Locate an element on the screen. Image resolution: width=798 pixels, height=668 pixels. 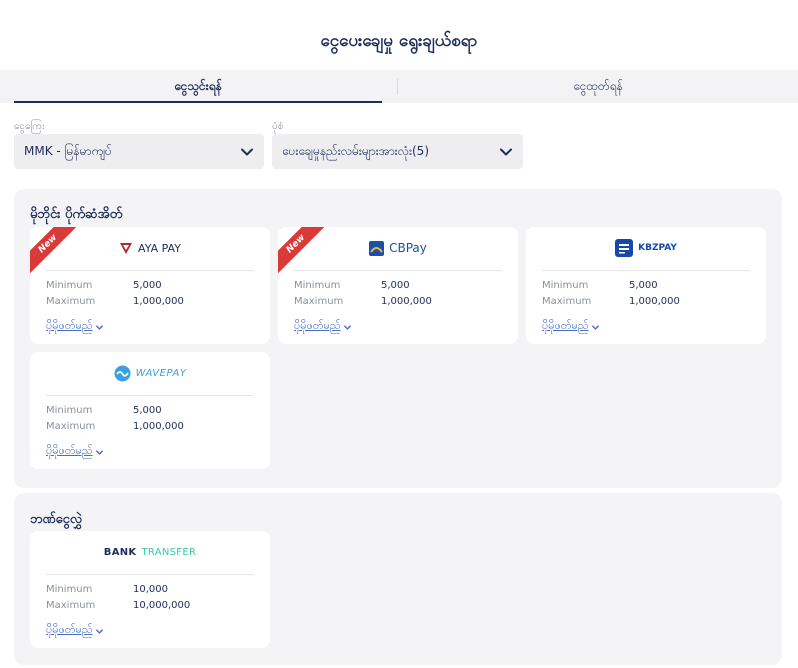
currency-label: ငွေကြေး is located at coordinates (29, 126).